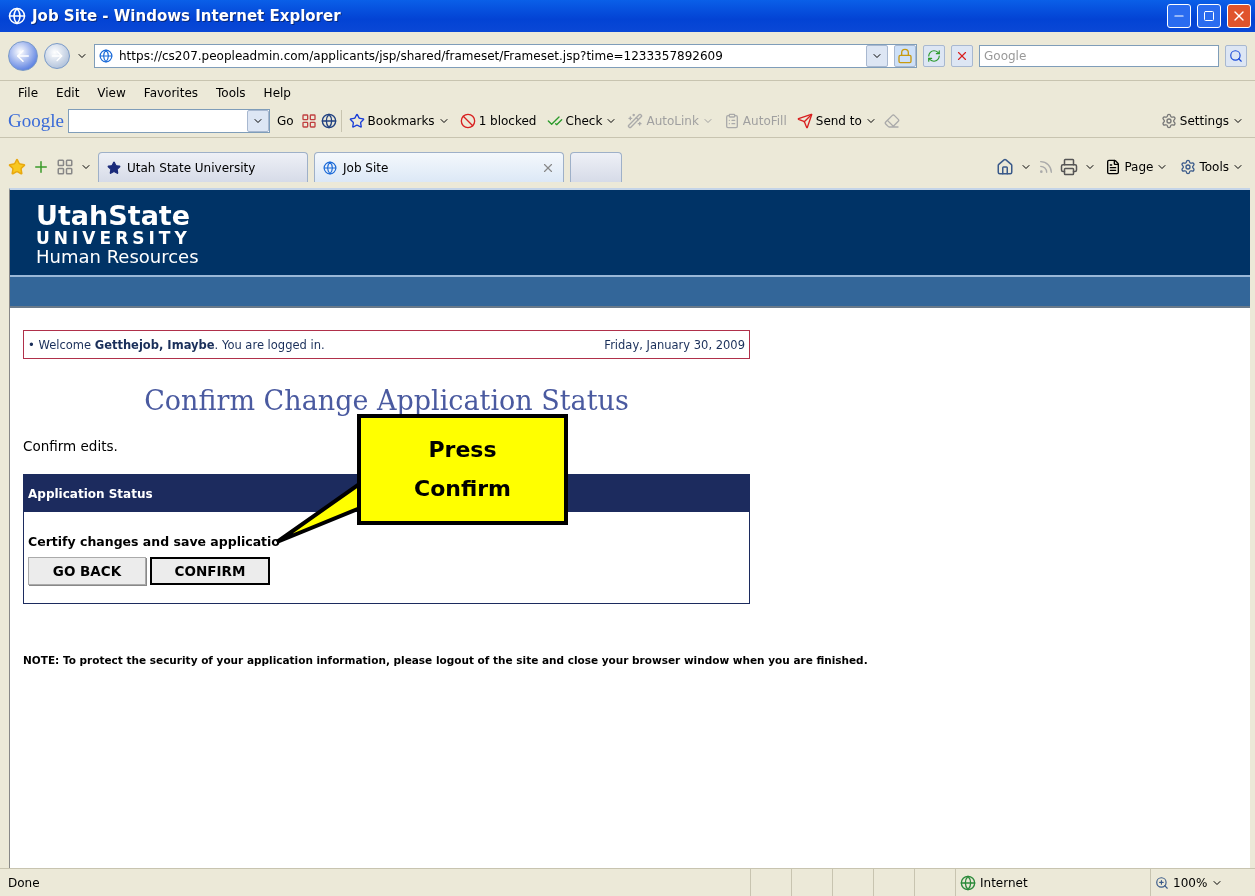 The height and width of the screenshot is (896, 1255). Describe the element at coordinates (118, 258) in the screenshot. I see `department-name: Human Resources` at that location.